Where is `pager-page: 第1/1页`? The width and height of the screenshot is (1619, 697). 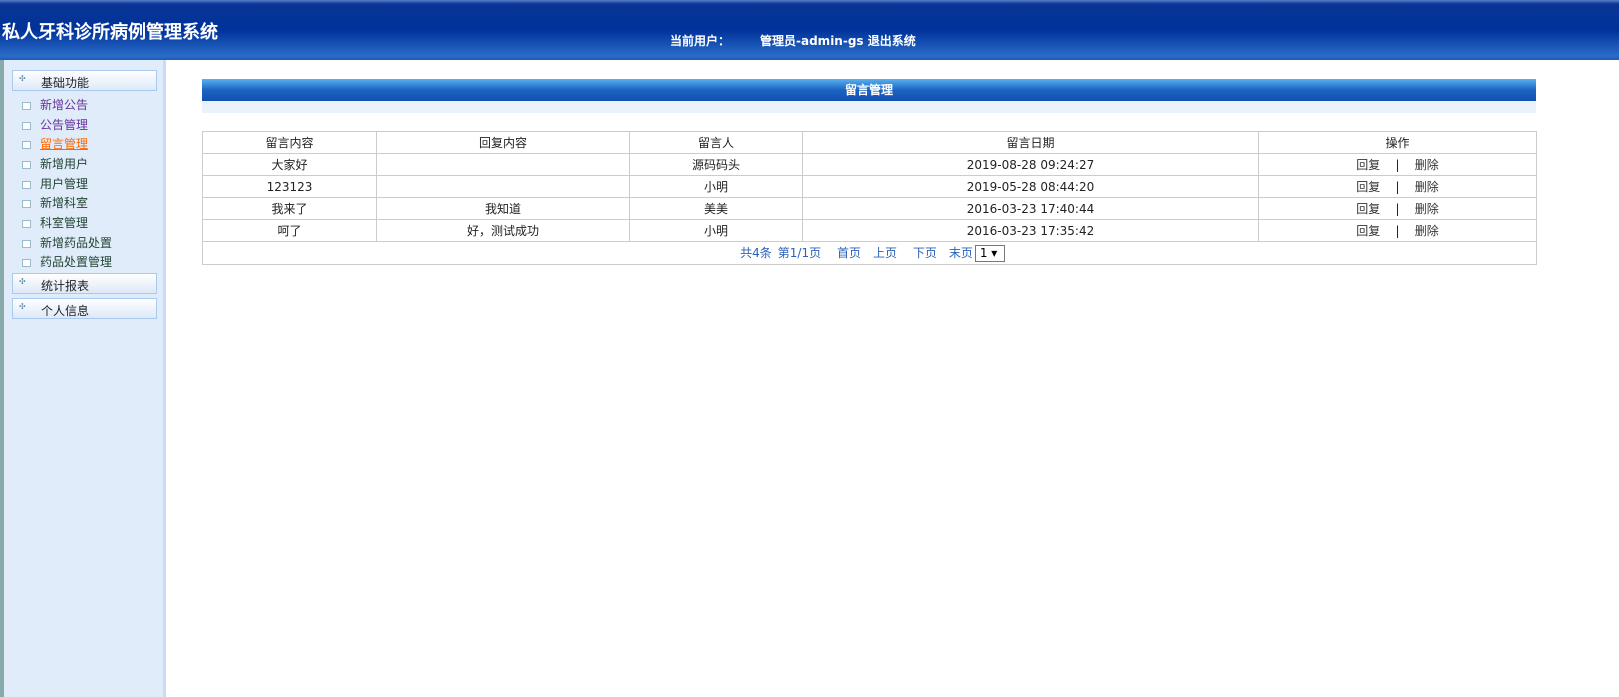 pager-page: 第1/1页 is located at coordinates (799, 253).